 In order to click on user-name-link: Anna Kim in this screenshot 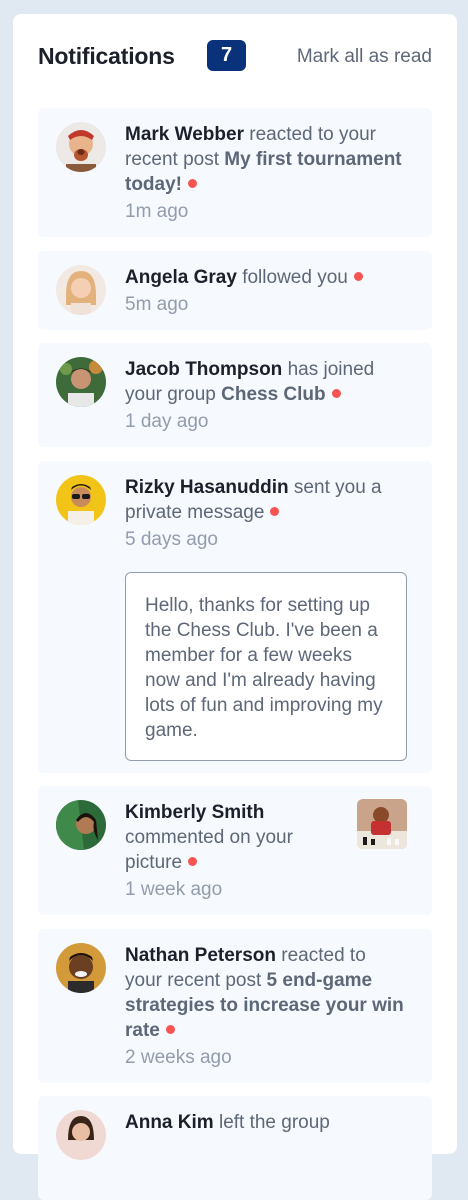, I will do `click(169, 1122)`.